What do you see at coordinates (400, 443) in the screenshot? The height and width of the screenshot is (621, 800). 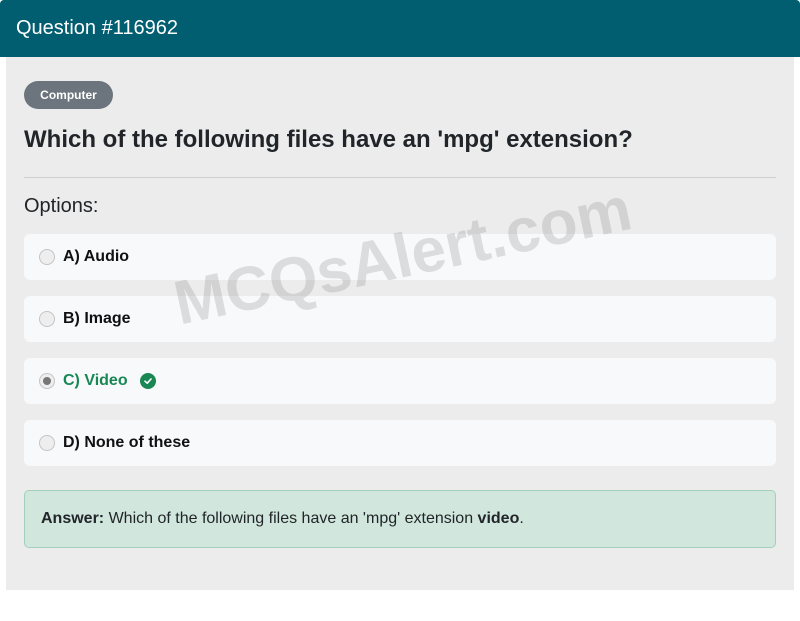 I see `option-d: D) None of these` at bounding box center [400, 443].